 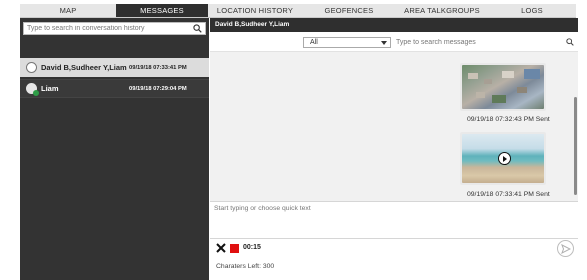 What do you see at coordinates (394, 25) in the screenshot?
I see `chat-header-title: David B,Sudheer Y,Liam` at bounding box center [394, 25].